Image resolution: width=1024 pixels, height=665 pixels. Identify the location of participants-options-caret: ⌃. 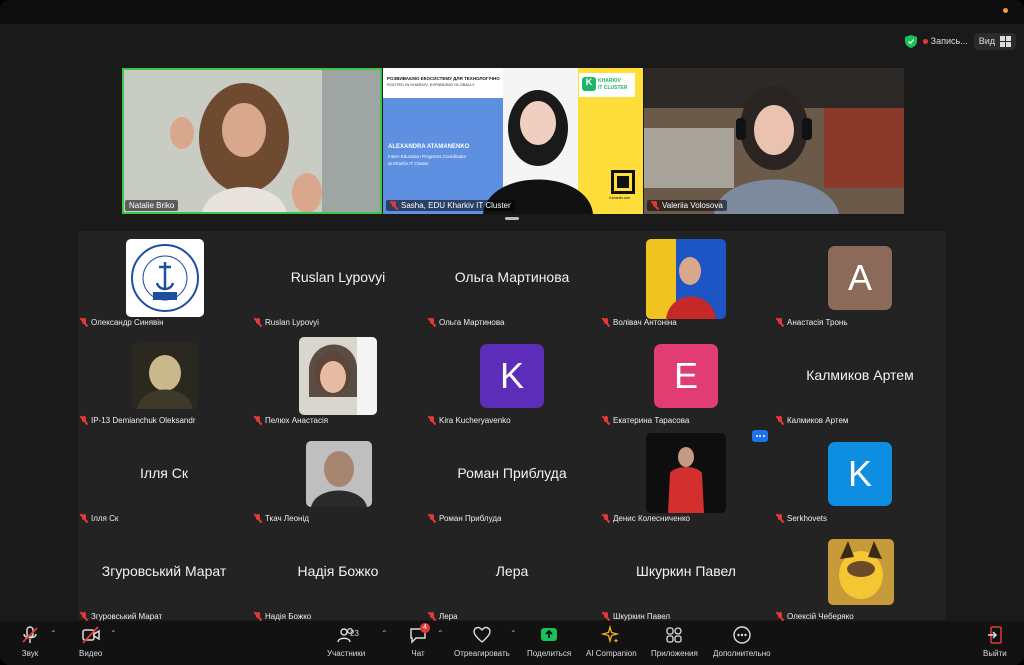
(384, 633).